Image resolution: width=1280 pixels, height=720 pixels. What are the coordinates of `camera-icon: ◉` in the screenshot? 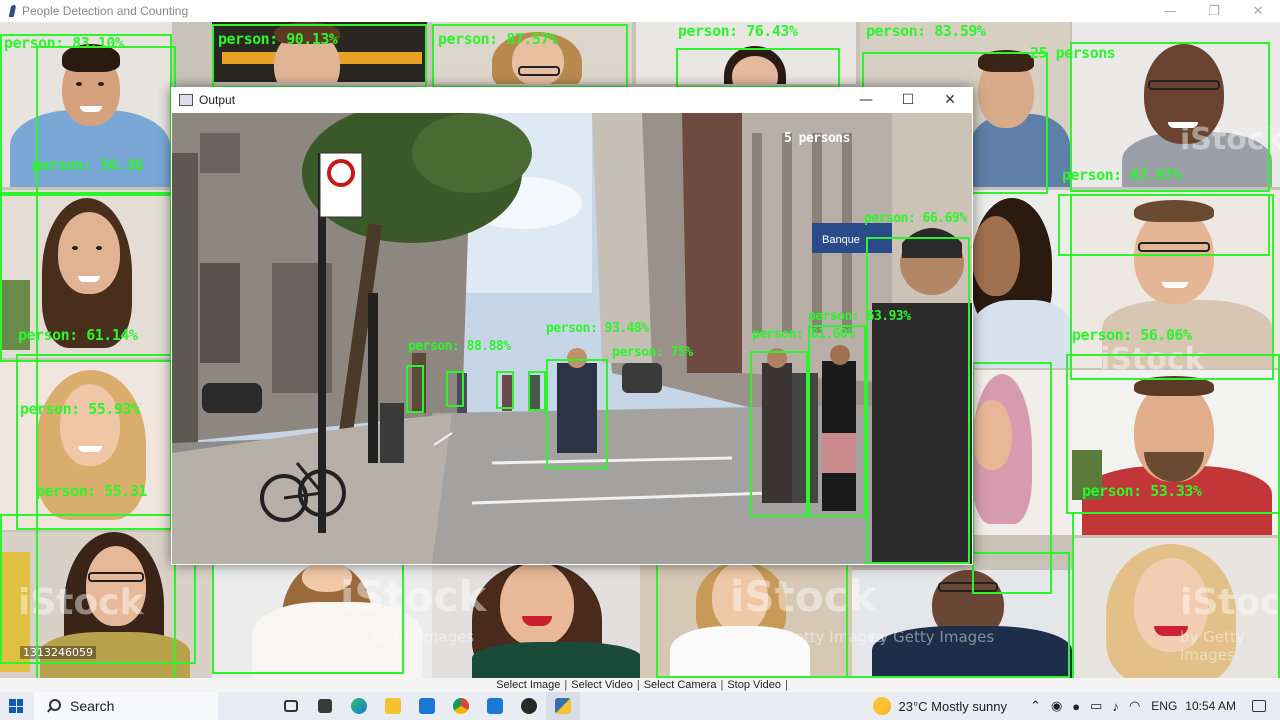 It's located at (1056, 706).